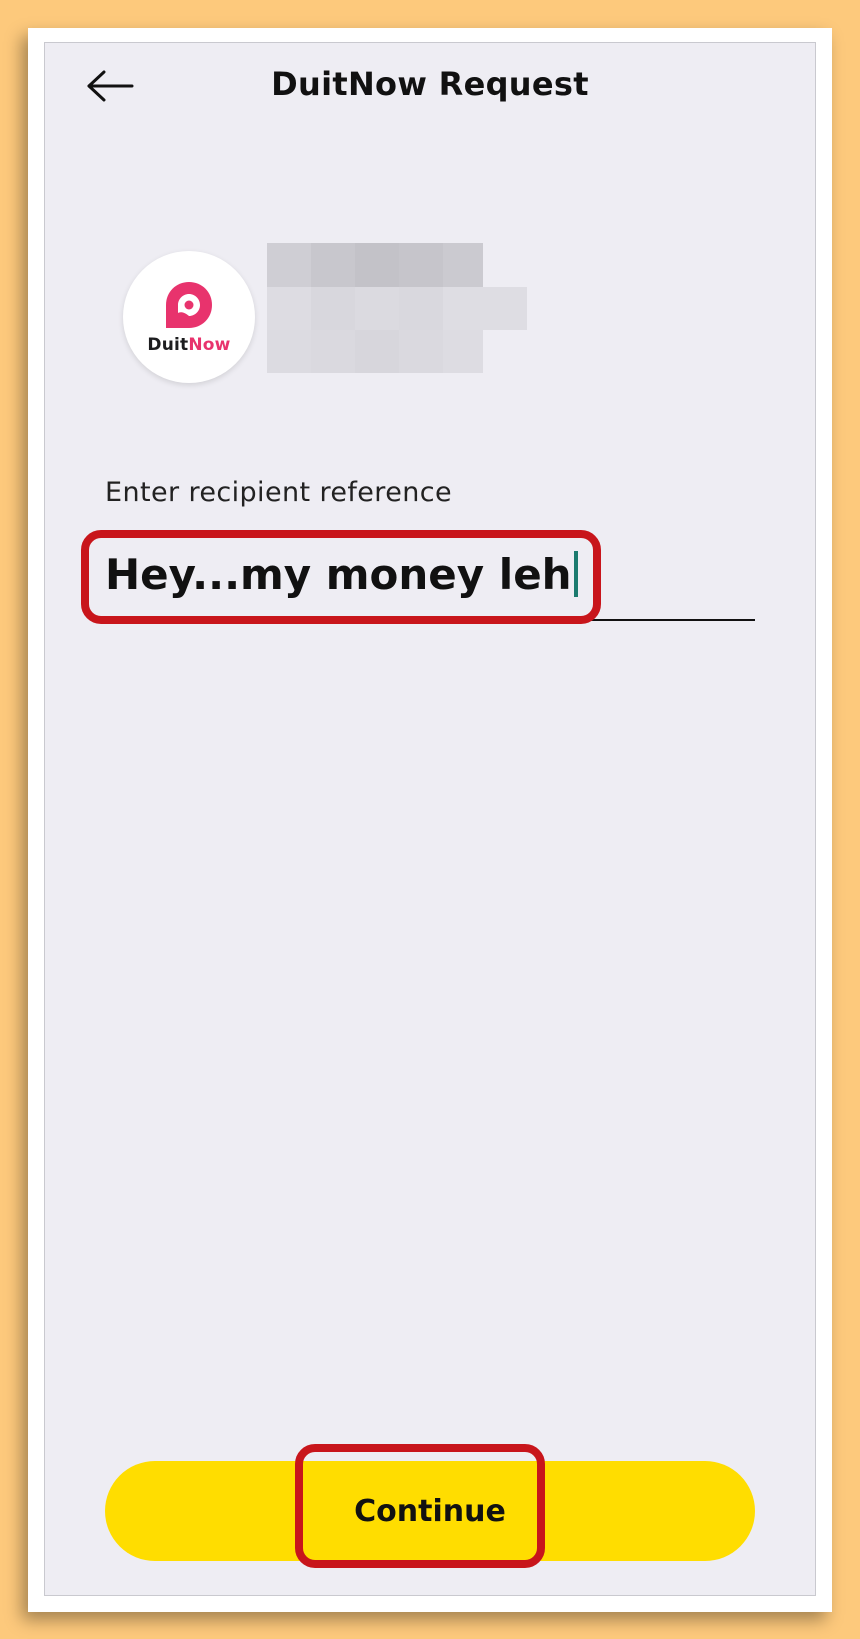 The height and width of the screenshot is (1639, 860). Describe the element at coordinates (278, 492) in the screenshot. I see `reference-field-label: Enter recipient reference` at that location.